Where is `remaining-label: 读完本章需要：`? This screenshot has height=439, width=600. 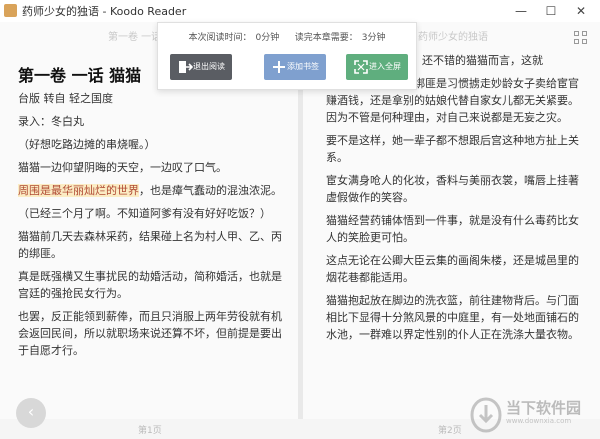
remaining-label: 读完本章需要： is located at coordinates (326, 38).